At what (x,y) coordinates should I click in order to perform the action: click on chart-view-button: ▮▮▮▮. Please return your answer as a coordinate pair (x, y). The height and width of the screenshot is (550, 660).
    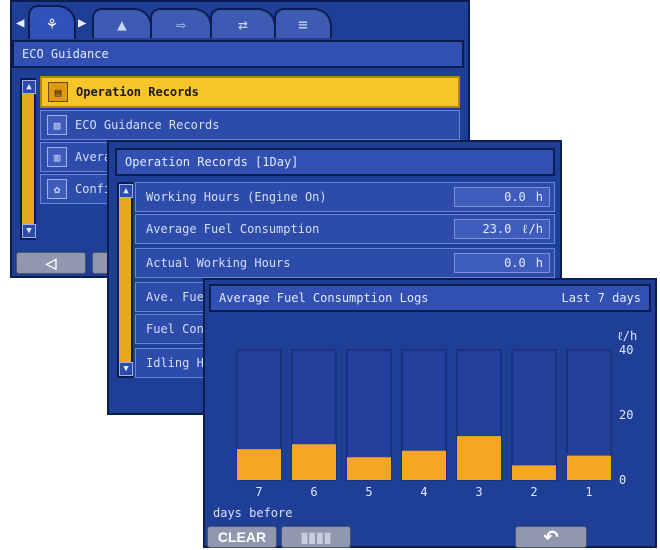
    Looking at the image, I should click on (316, 537).